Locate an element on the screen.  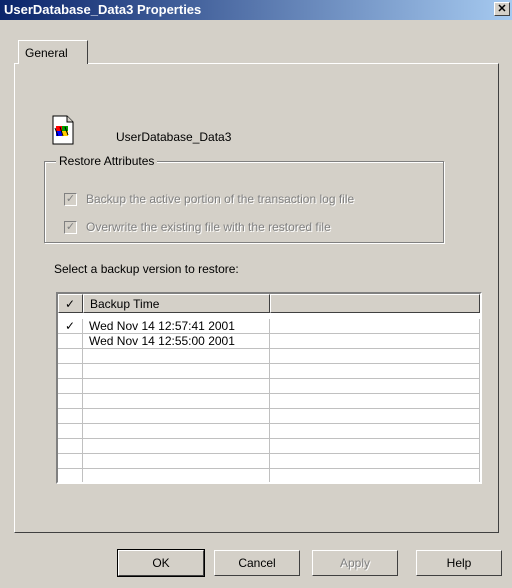
apply-button: Apply is located at coordinates (355, 563).